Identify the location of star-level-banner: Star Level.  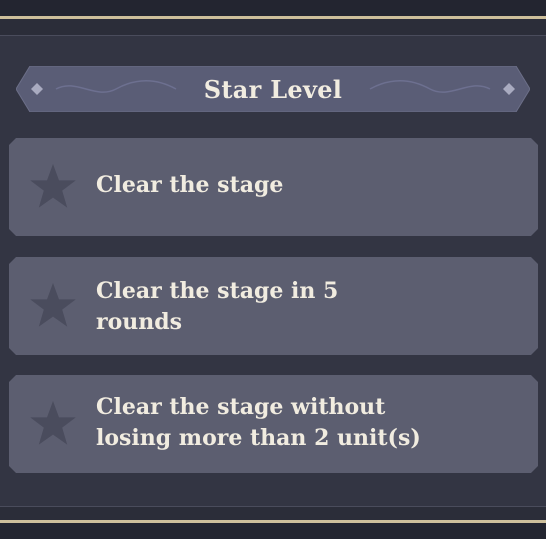
(273, 89).